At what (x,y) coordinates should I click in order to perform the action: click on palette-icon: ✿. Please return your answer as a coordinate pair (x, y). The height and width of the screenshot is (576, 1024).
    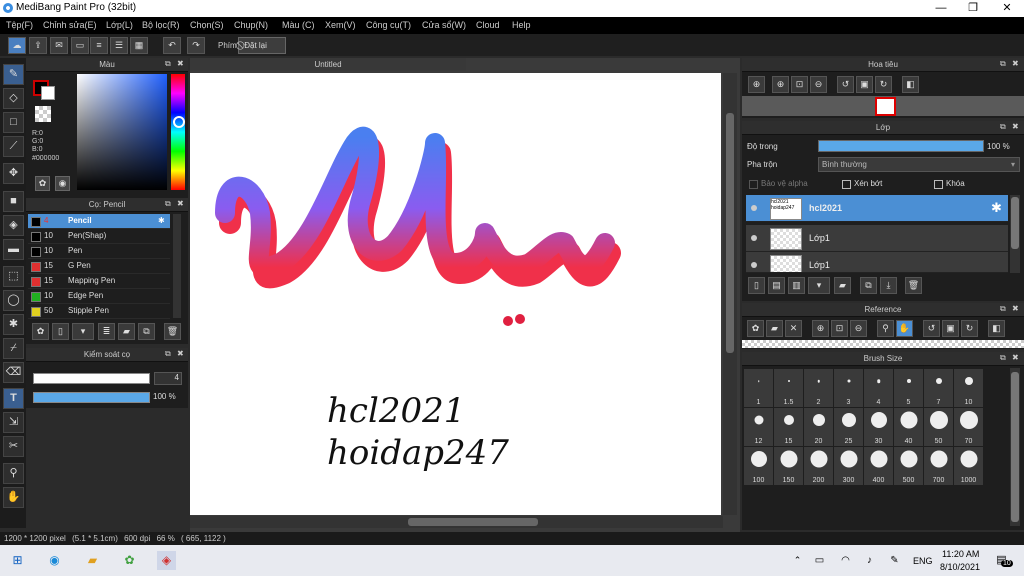
    Looking at the image, I should click on (42, 183).